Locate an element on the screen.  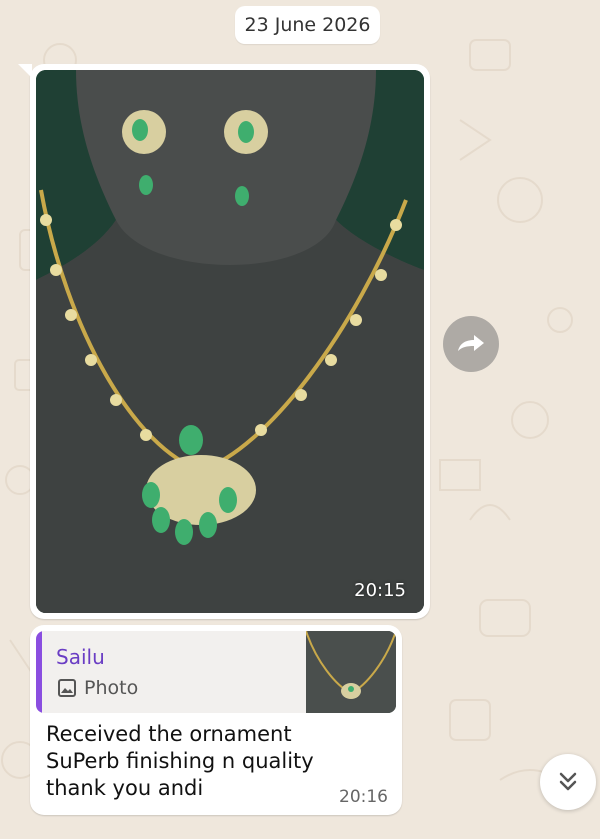
forward-button is located at coordinates (471, 344).